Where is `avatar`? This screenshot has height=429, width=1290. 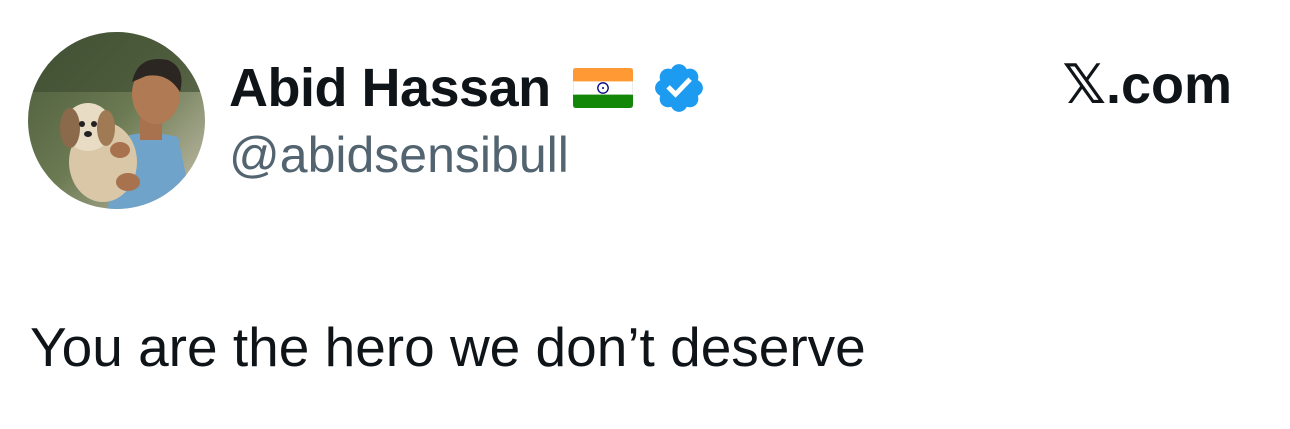
avatar is located at coordinates (116, 120).